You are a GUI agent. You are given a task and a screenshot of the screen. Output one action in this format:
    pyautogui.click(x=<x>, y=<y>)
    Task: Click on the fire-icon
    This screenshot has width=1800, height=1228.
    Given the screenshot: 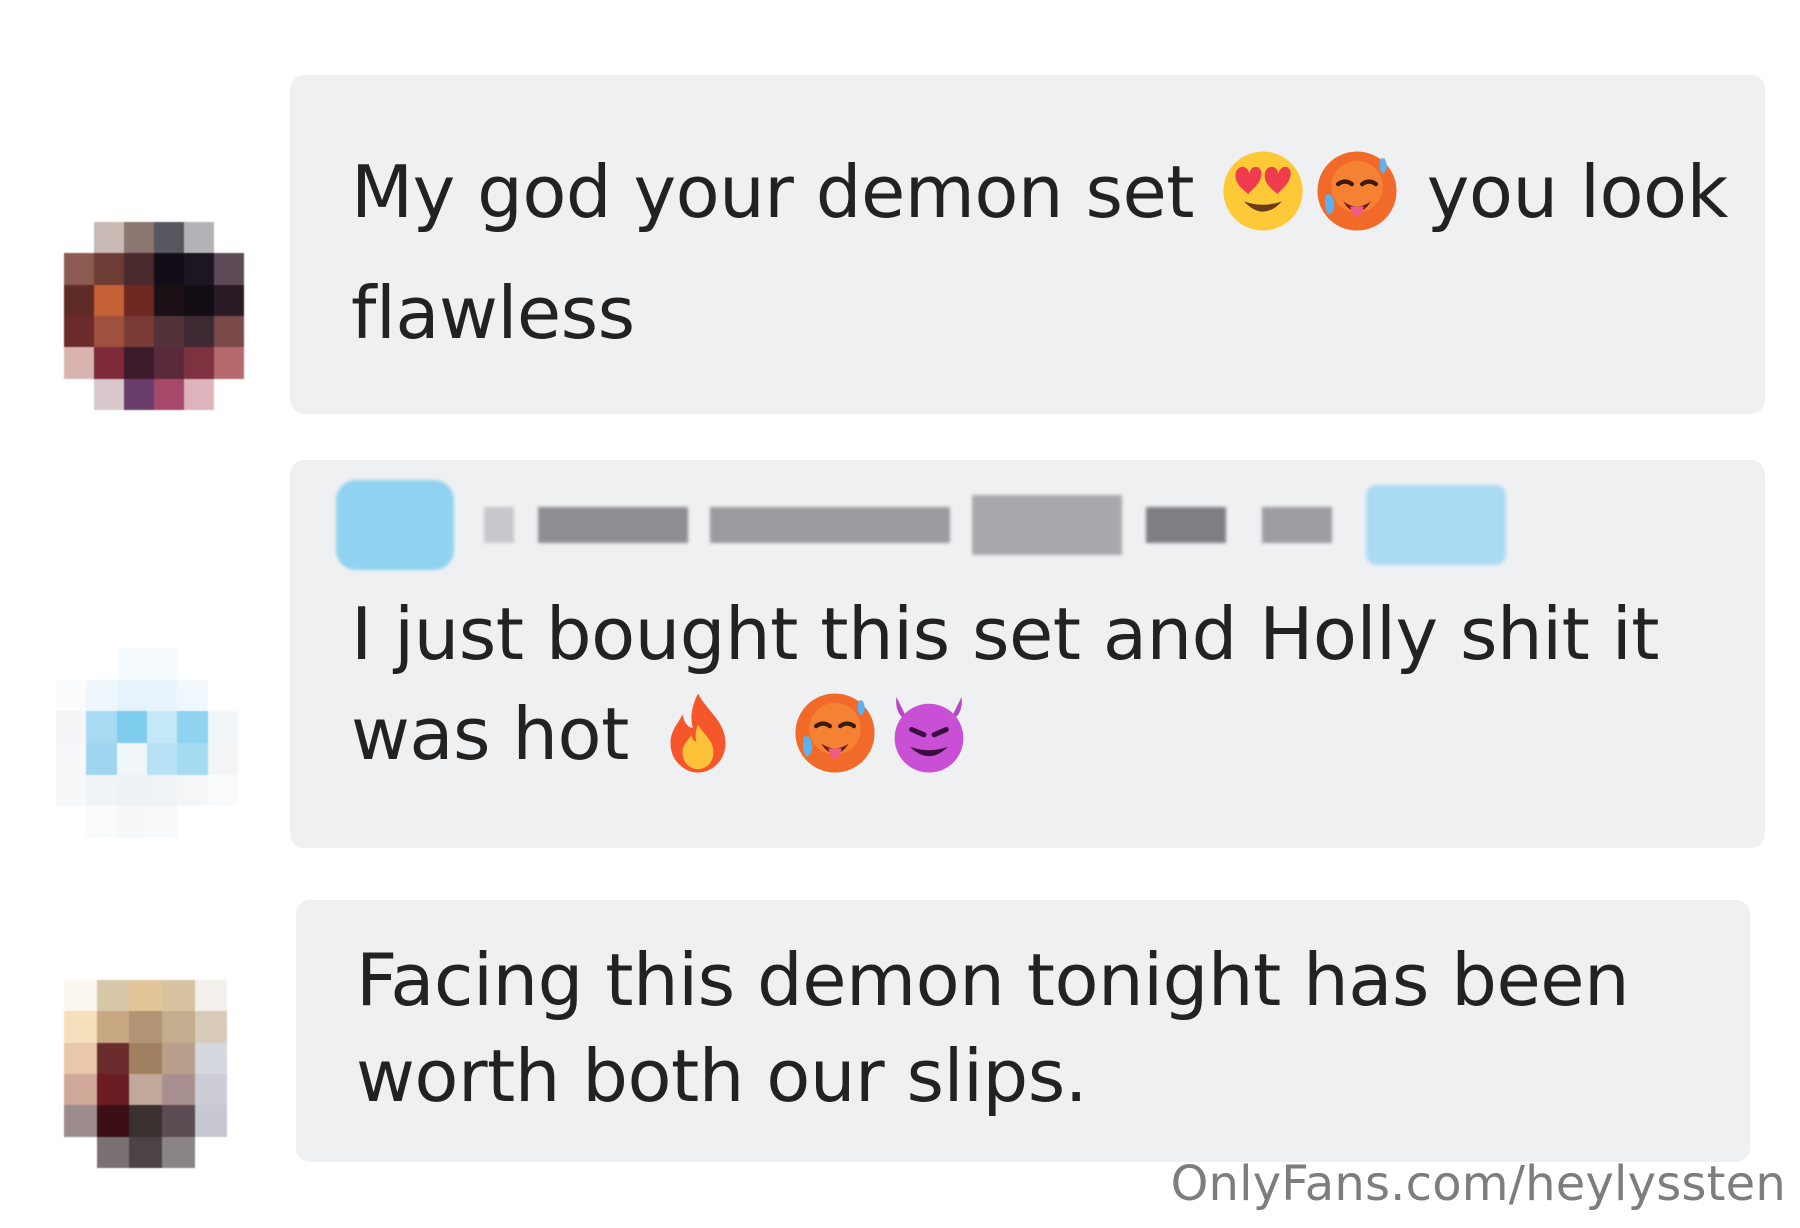 What is the action you would take?
    pyautogui.click(x=698, y=733)
    